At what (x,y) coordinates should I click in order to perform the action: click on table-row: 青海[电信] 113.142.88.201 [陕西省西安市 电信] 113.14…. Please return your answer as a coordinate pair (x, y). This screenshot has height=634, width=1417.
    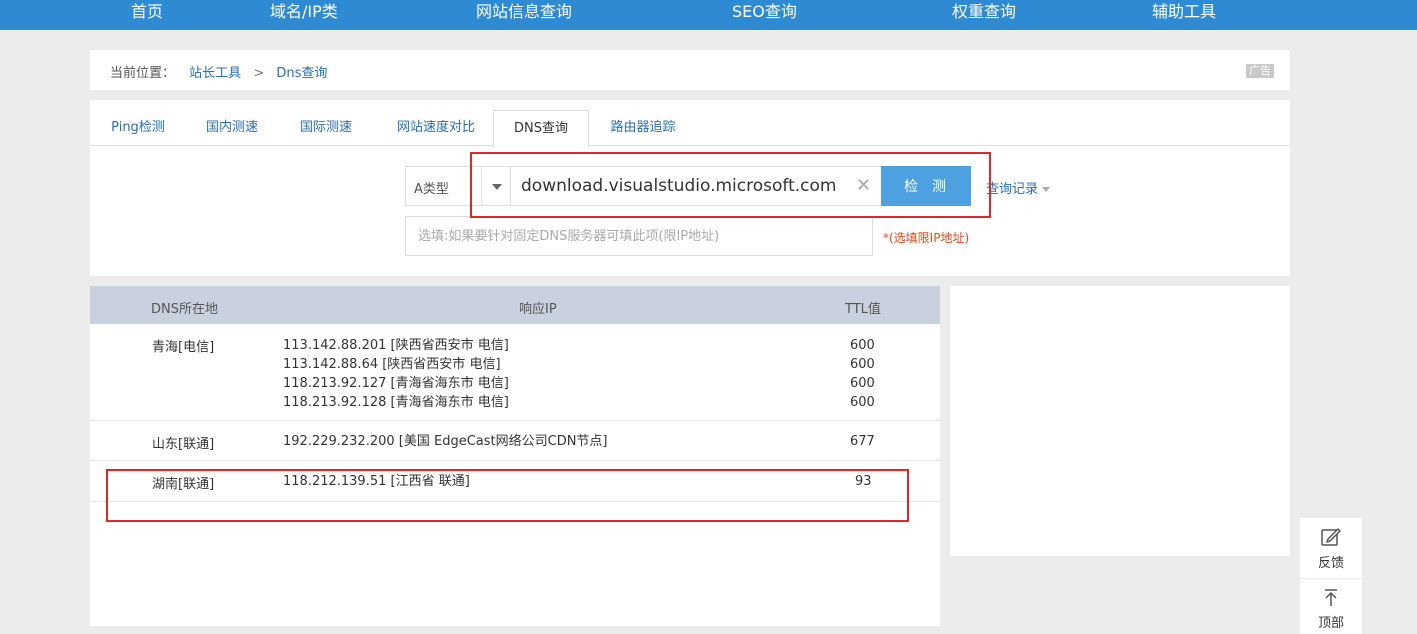
    Looking at the image, I should click on (515, 372).